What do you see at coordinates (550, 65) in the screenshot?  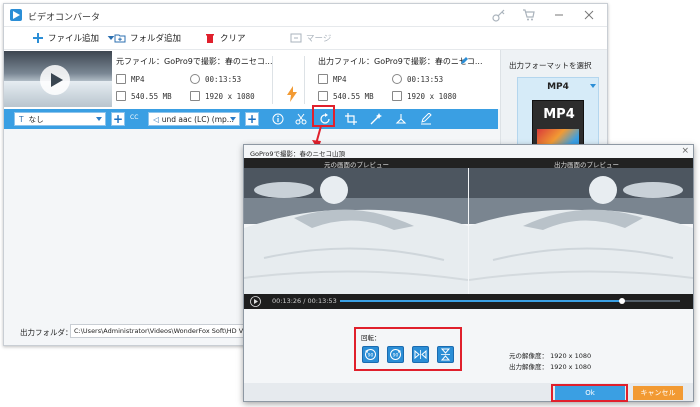 I see `select-format-label: 出力フォーマットを選択` at bounding box center [550, 65].